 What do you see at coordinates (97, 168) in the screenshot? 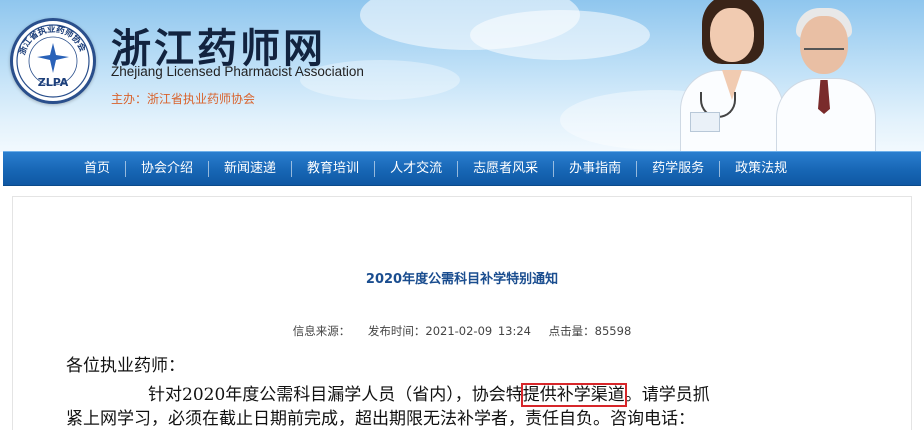
I see `nav-item-home: 首页` at bounding box center [97, 168].